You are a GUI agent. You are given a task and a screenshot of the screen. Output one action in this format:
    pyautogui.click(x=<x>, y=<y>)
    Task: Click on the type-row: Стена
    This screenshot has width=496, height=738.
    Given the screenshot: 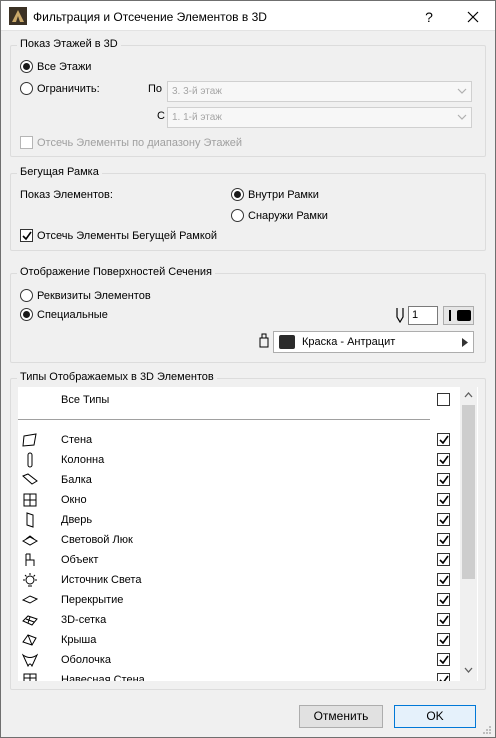 What is the action you would take?
    pyautogui.click(x=238, y=440)
    